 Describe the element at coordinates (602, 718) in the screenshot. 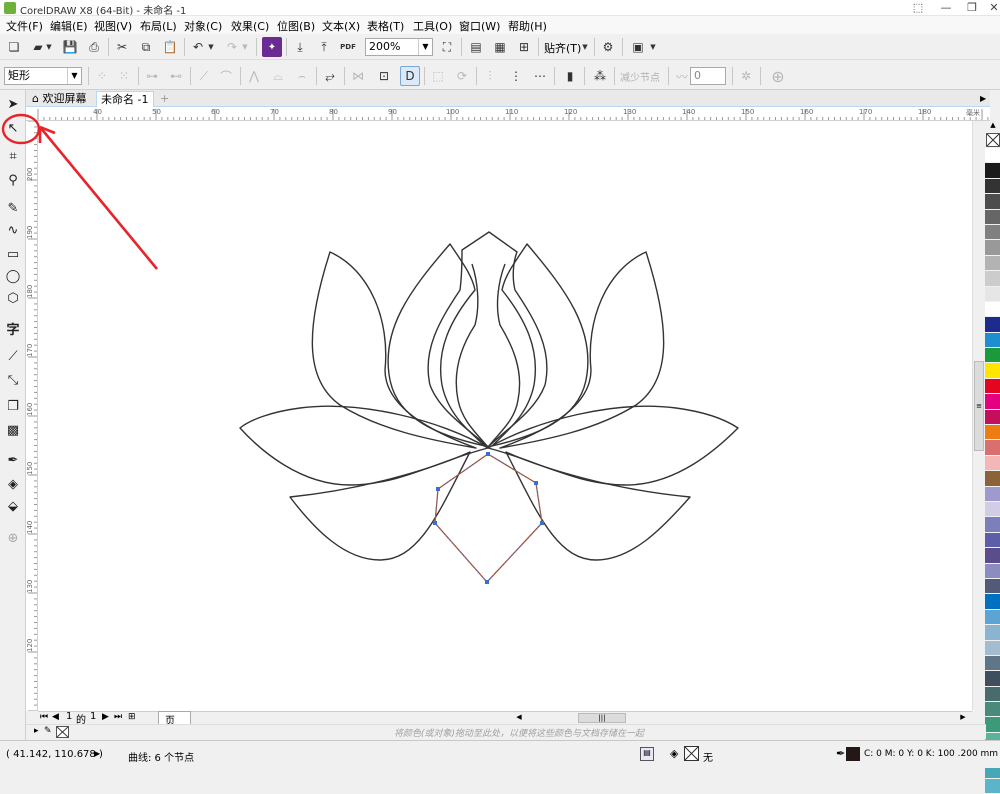

I see `scroll-thumb: |||` at that location.